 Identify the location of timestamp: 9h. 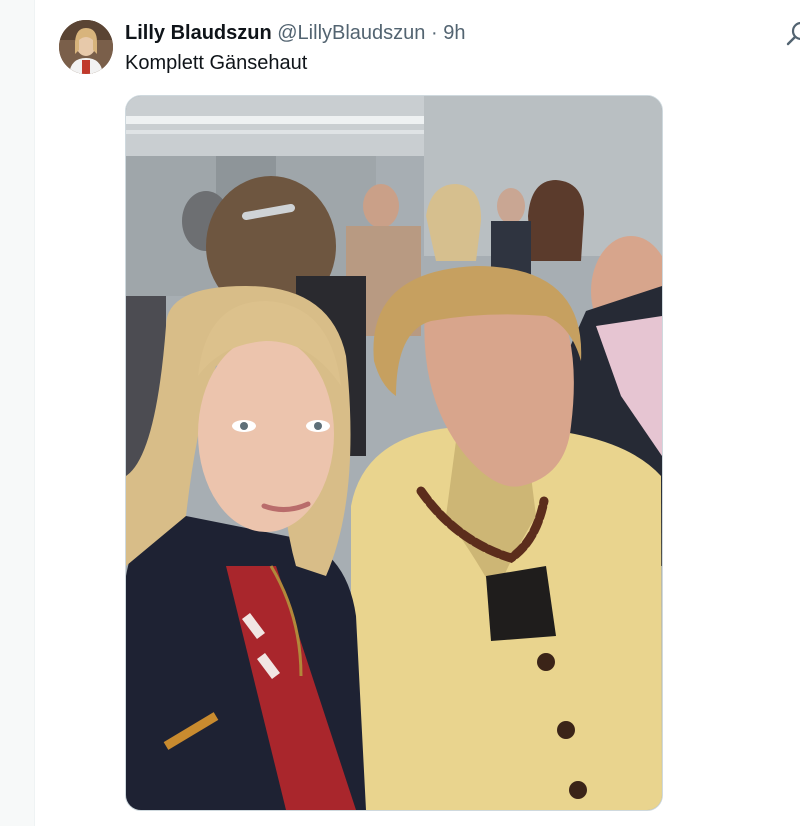
(454, 33).